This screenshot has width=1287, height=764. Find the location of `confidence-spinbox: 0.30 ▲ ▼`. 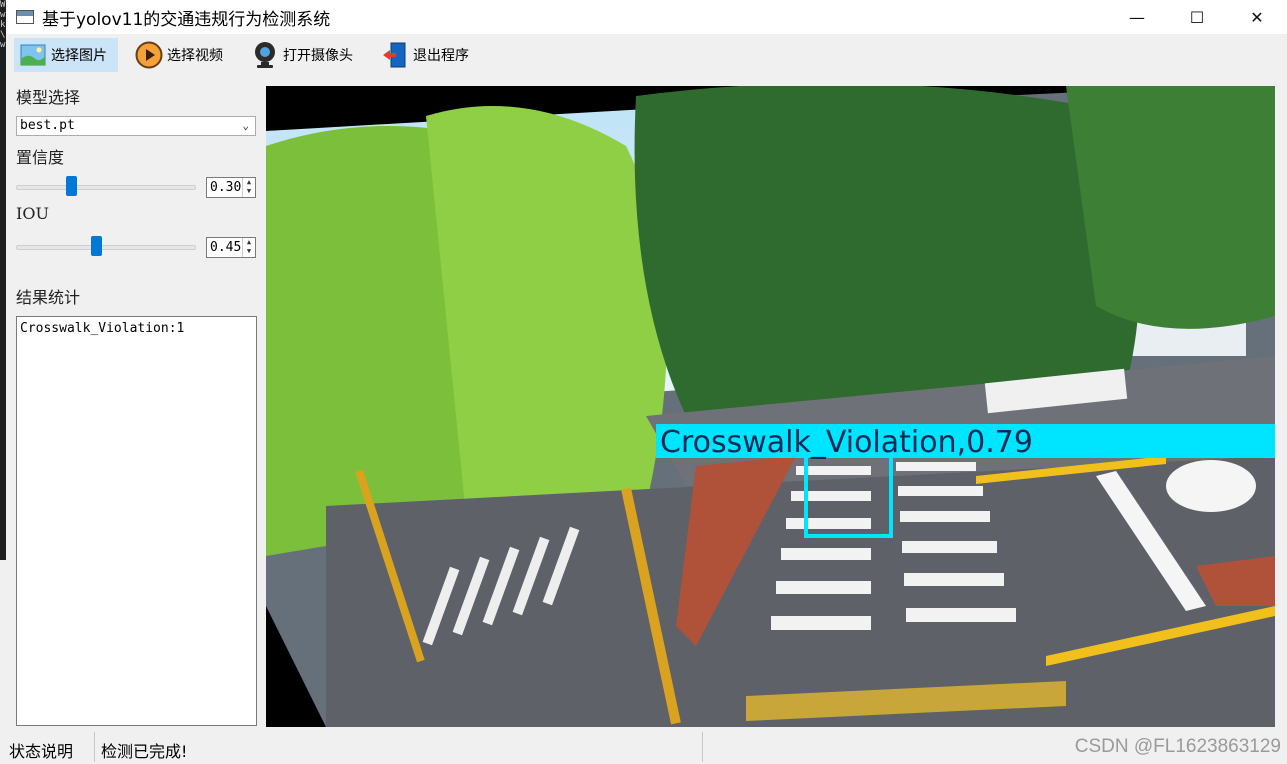

confidence-spinbox: 0.30 ▲ ▼ is located at coordinates (231, 187).